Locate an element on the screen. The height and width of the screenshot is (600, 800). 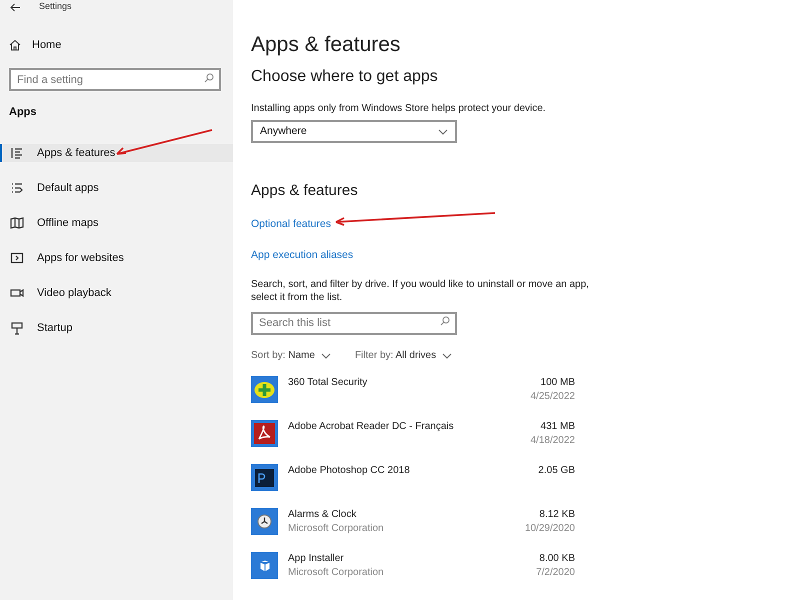
window-icon is located at coordinates (17, 258).